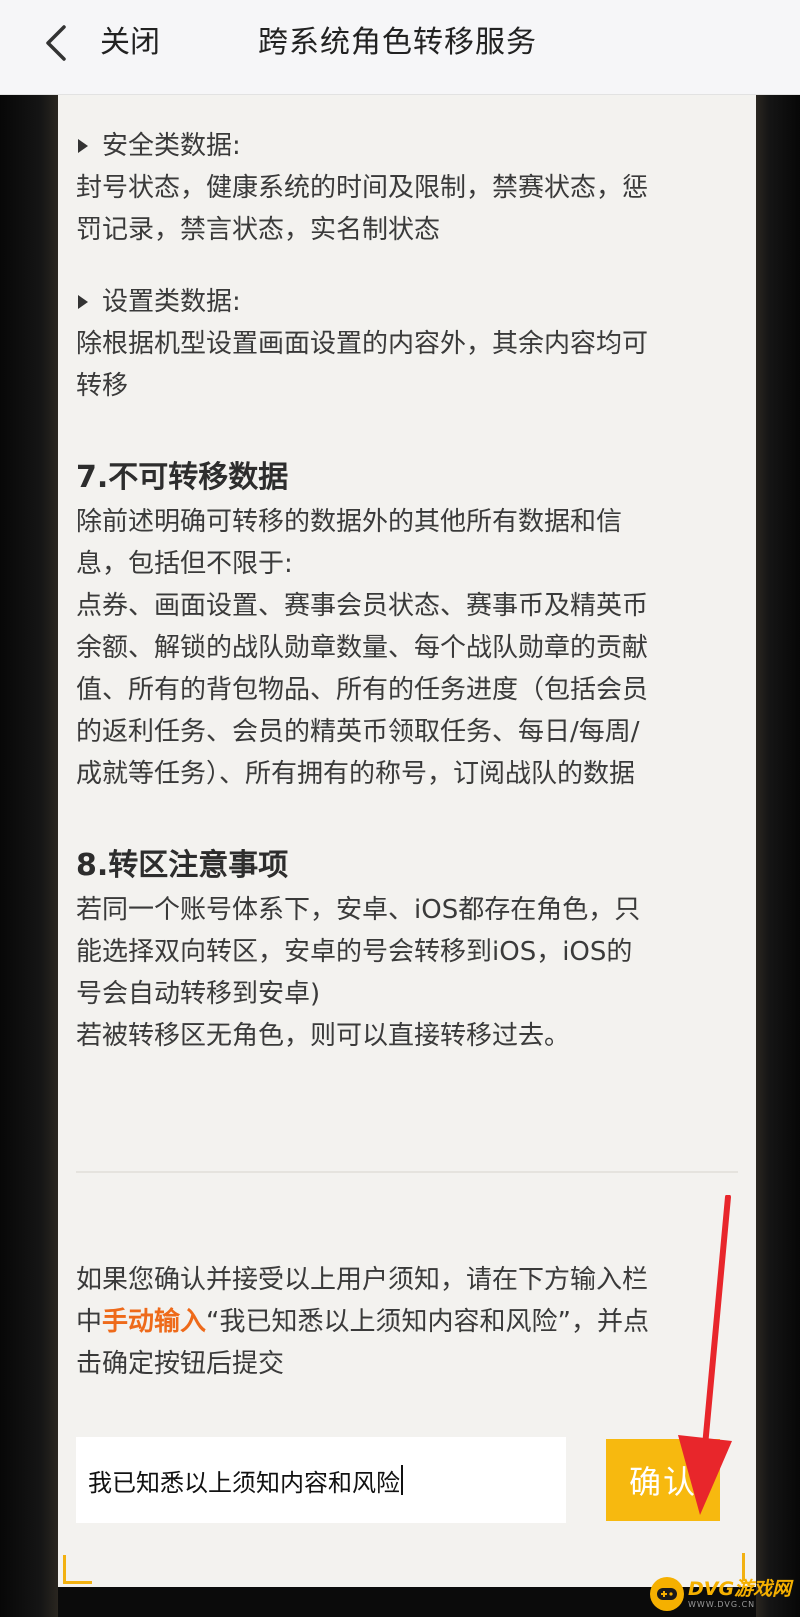 Image resolution: width=800 pixels, height=1617 pixels. What do you see at coordinates (402, 1480) in the screenshot?
I see `text-cursor` at bounding box center [402, 1480].